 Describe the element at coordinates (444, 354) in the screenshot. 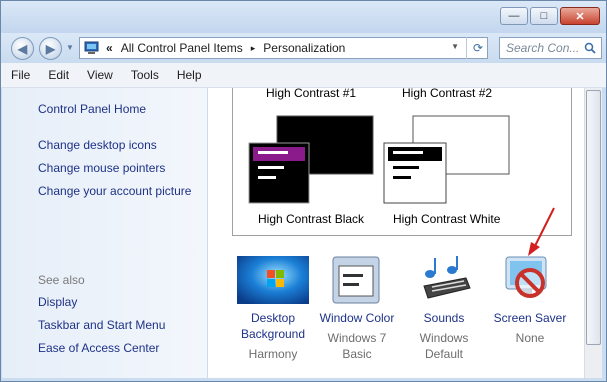

I see `sounds-value-2: Default` at that location.